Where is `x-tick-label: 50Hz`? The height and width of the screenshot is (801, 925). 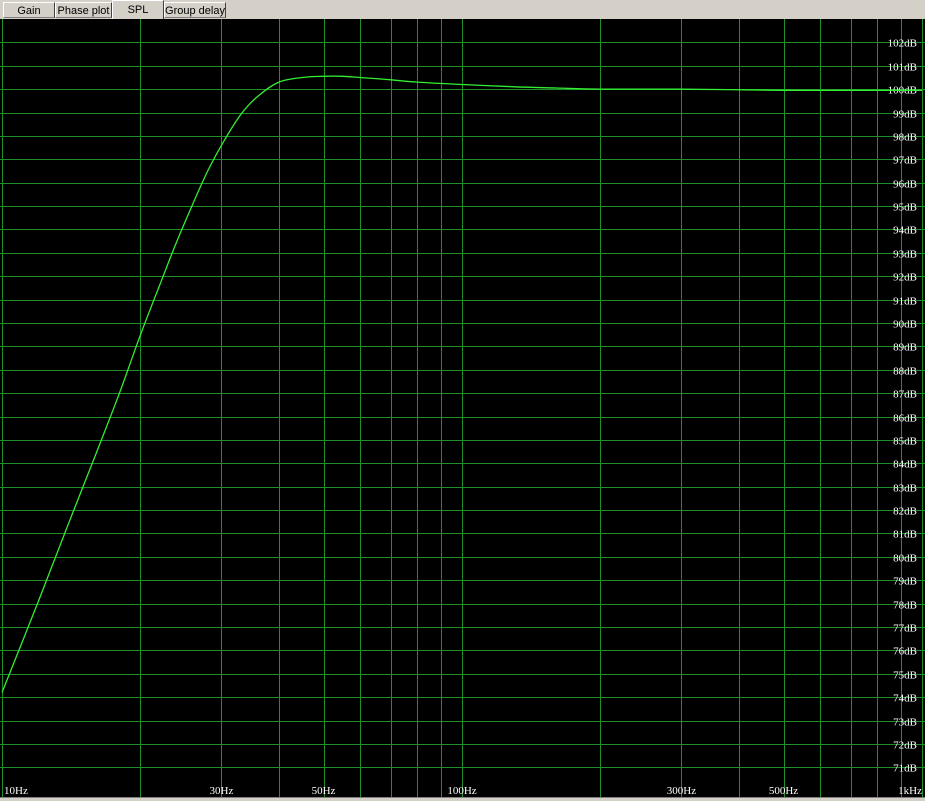 x-tick-label: 50Hz is located at coordinates (324, 791).